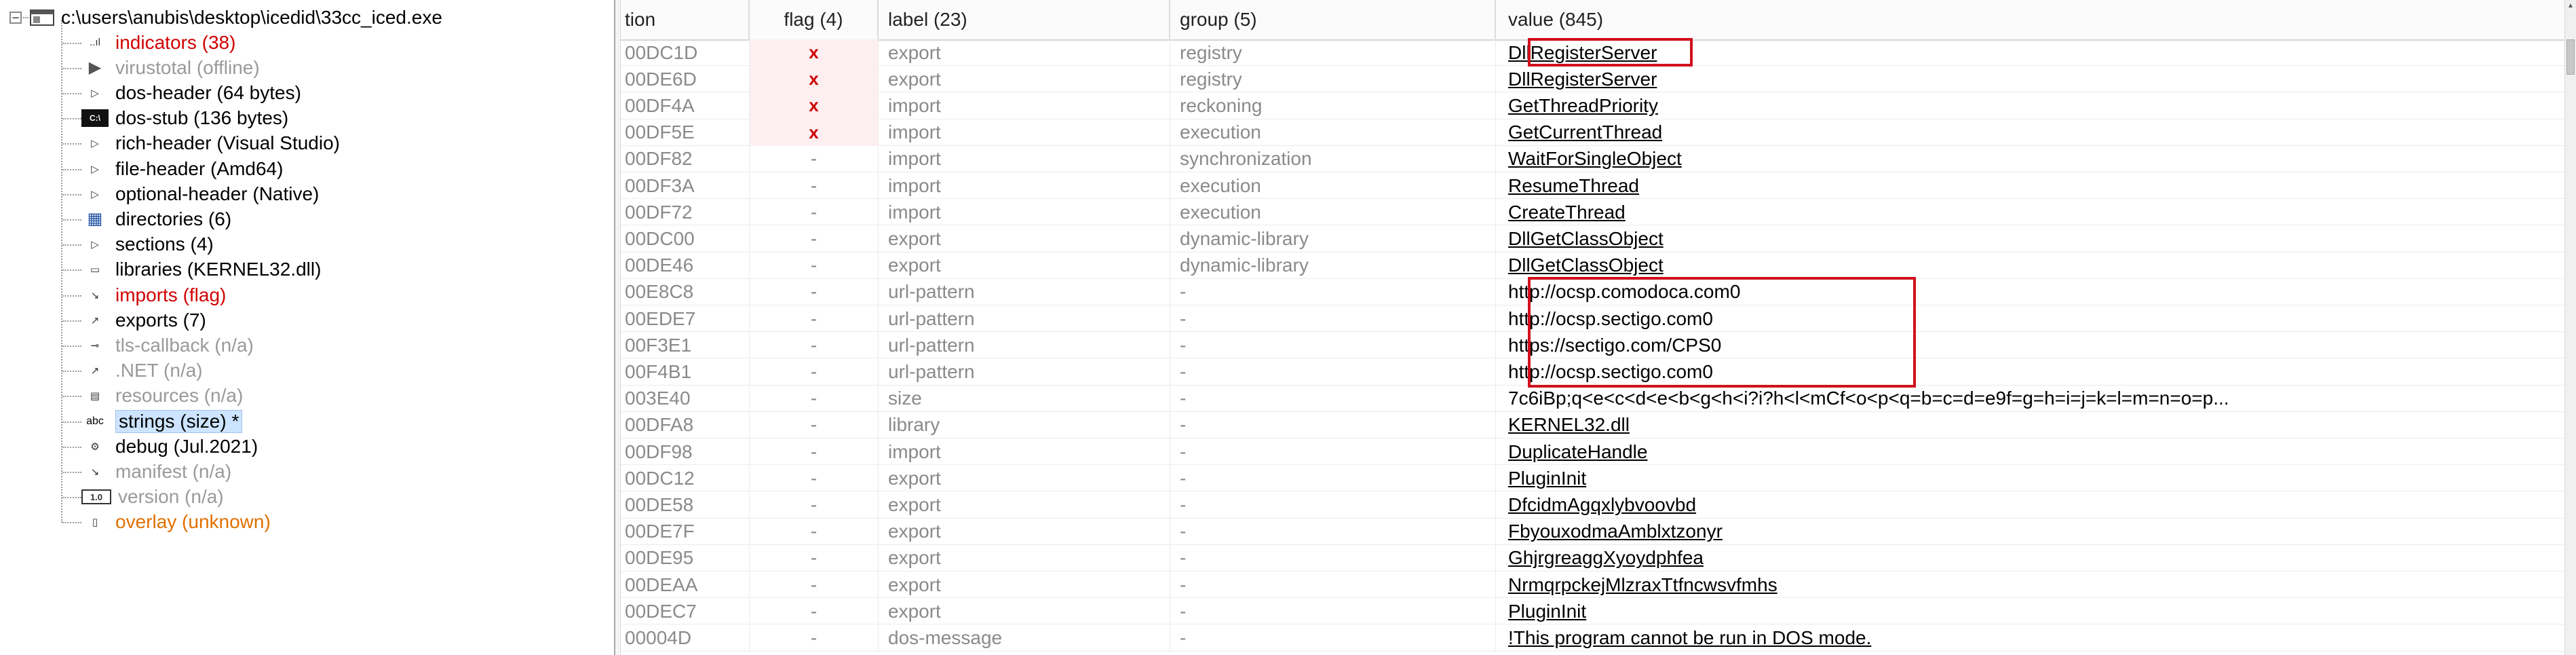  Describe the element at coordinates (2571, 6) in the screenshot. I see `scroll-up-arrow-icon: ▲` at that location.